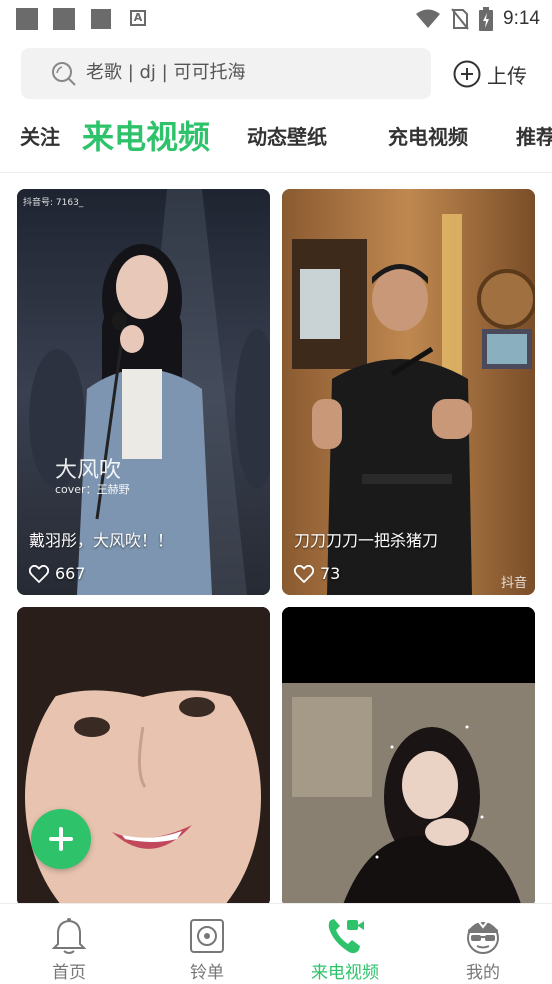  Describe the element at coordinates (346, 936) in the screenshot. I see `phone-video-icon` at that location.